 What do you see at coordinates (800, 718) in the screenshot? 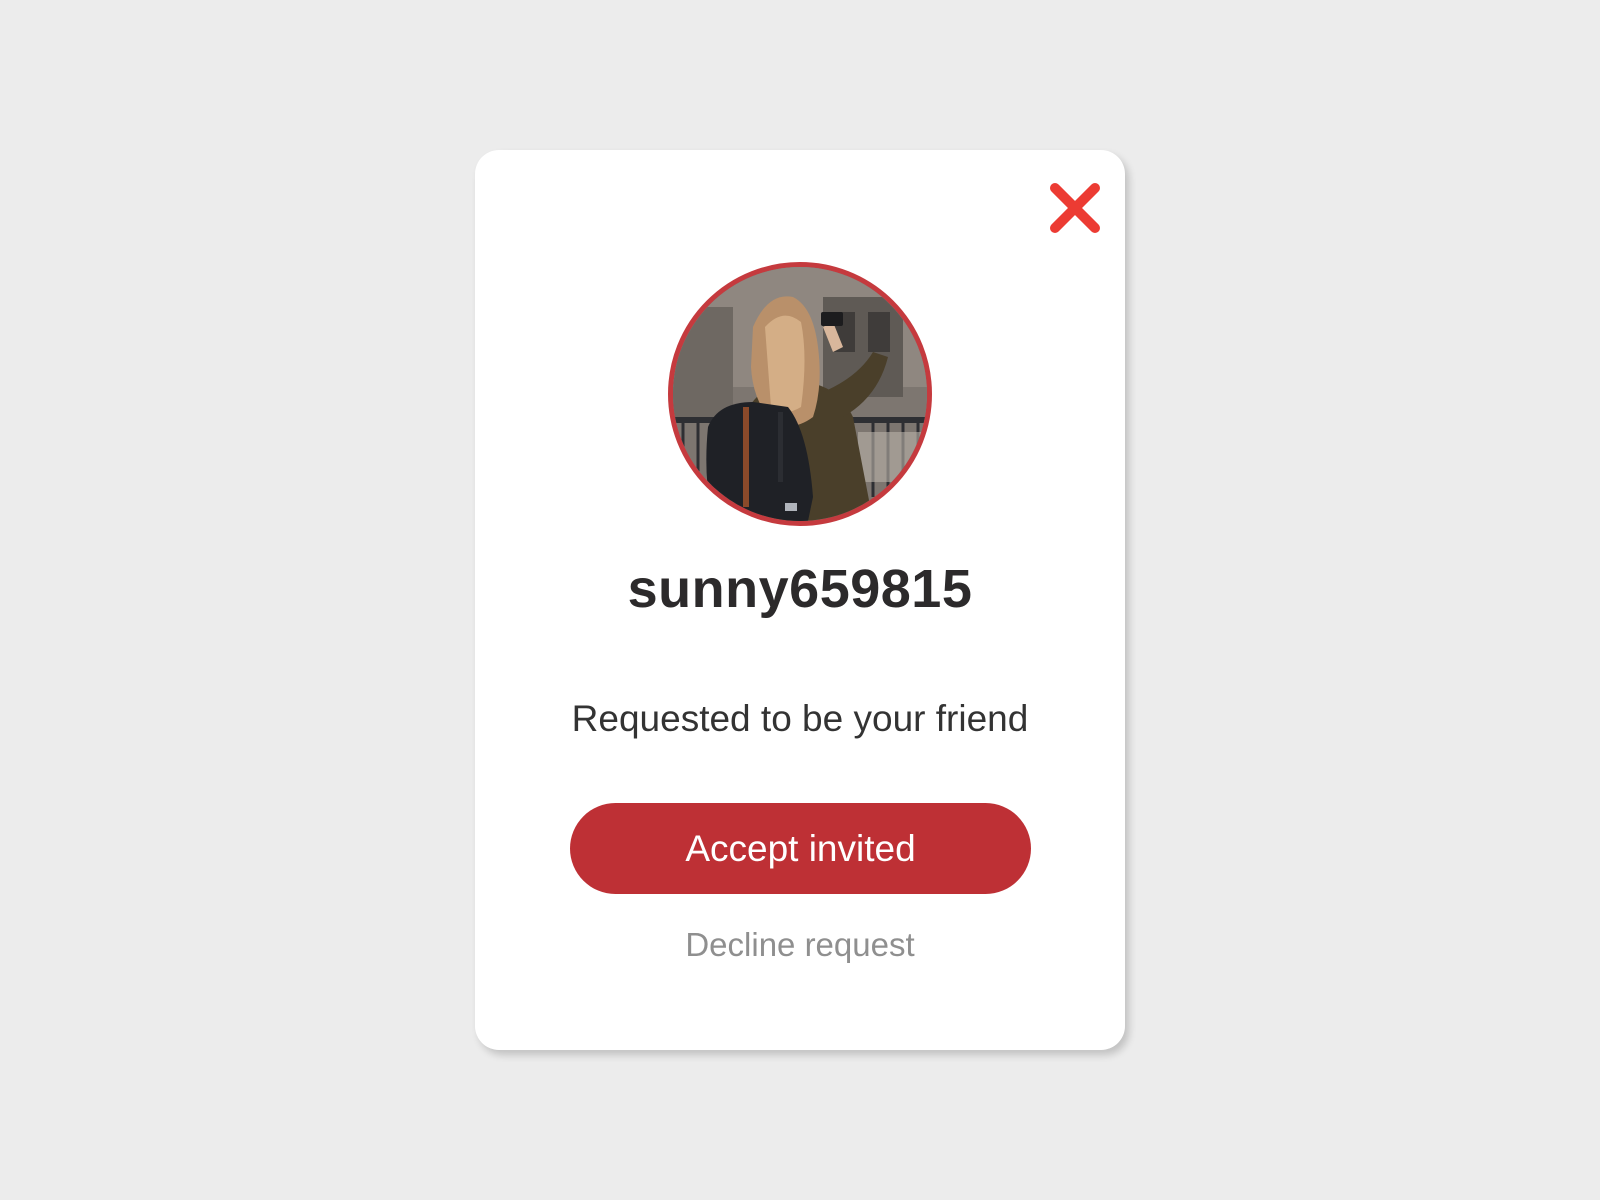
I see `request-message: Requested to be your friend` at bounding box center [800, 718].